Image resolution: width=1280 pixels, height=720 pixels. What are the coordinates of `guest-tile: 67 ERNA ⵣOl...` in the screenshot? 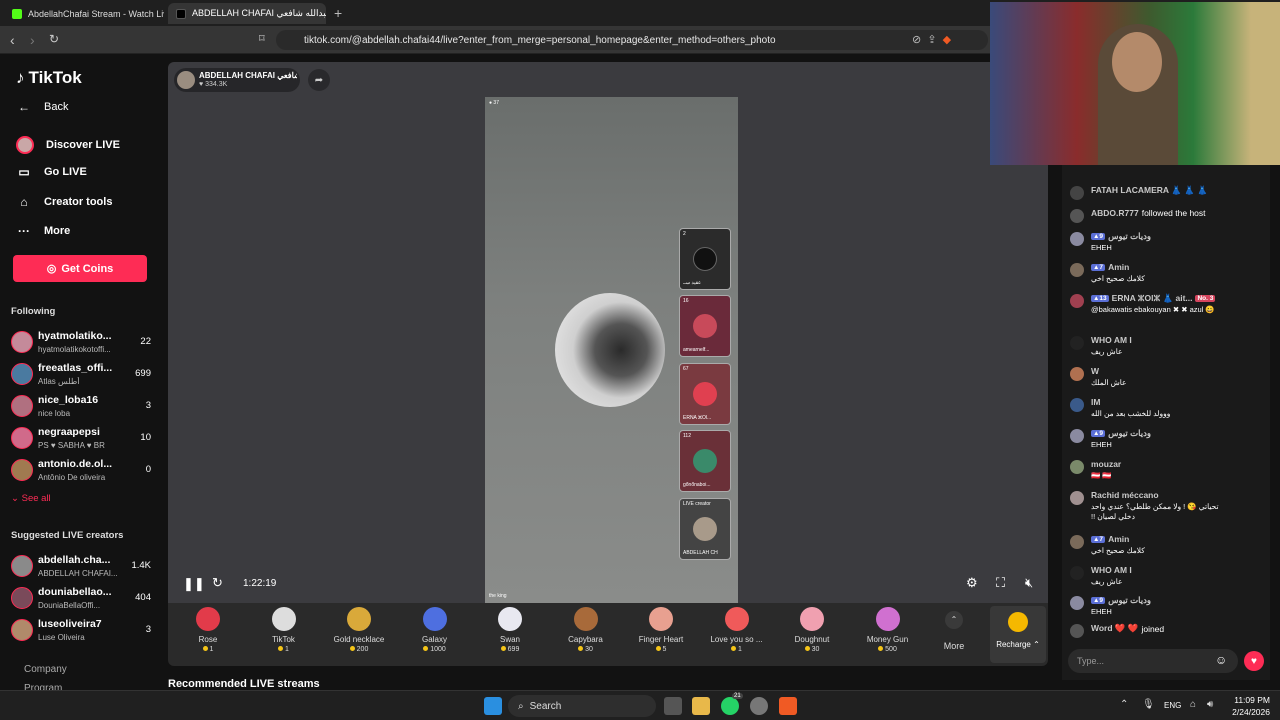 It's located at (705, 394).